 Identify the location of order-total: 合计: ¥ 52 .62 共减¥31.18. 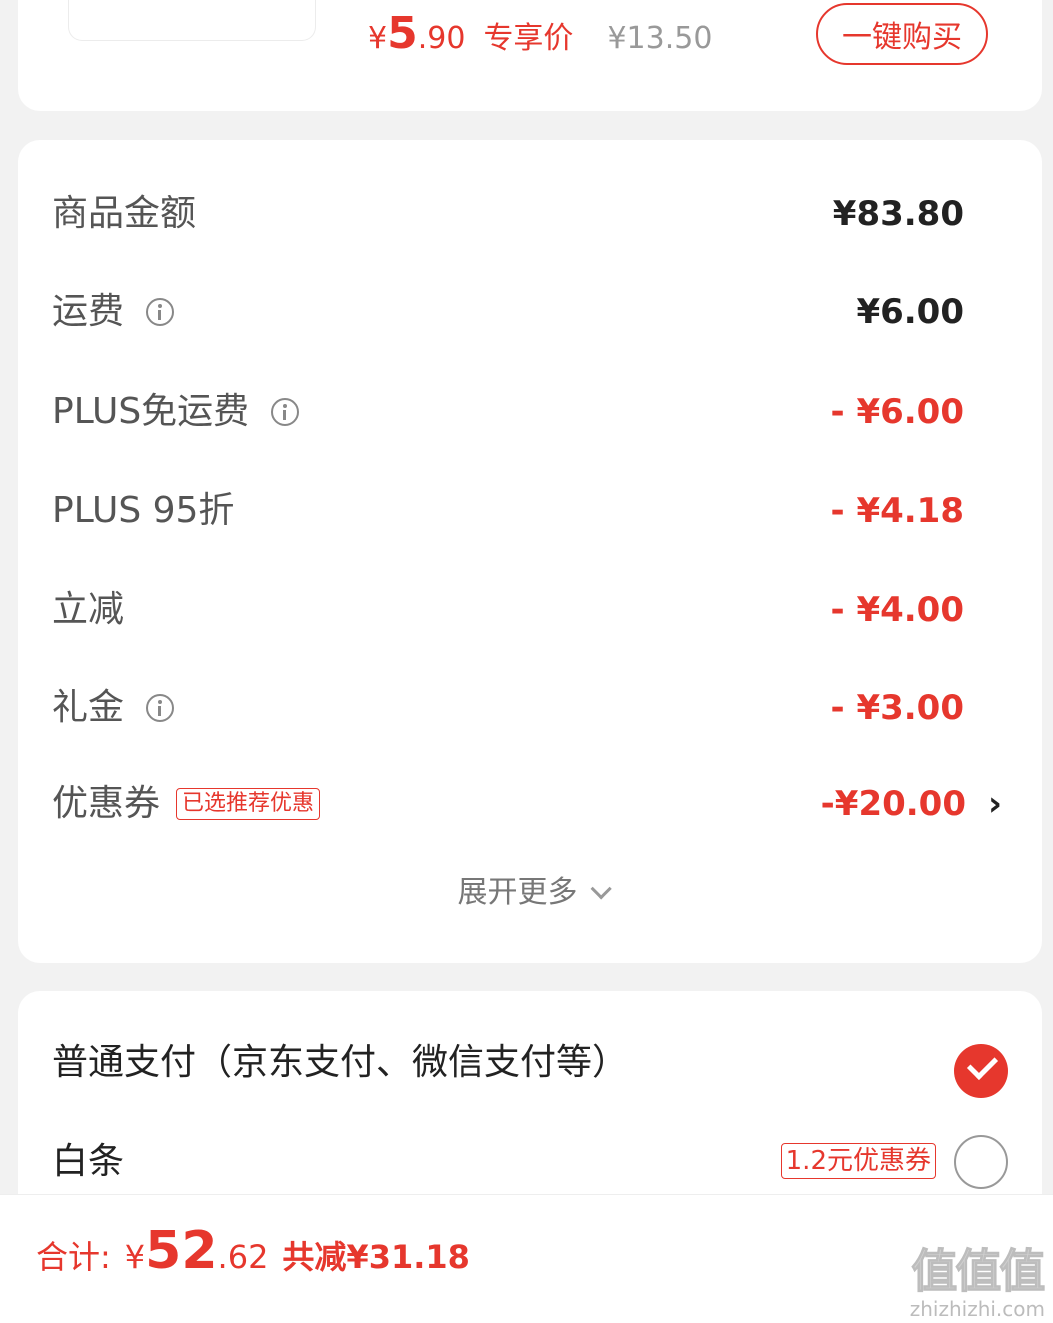
(253, 1261).